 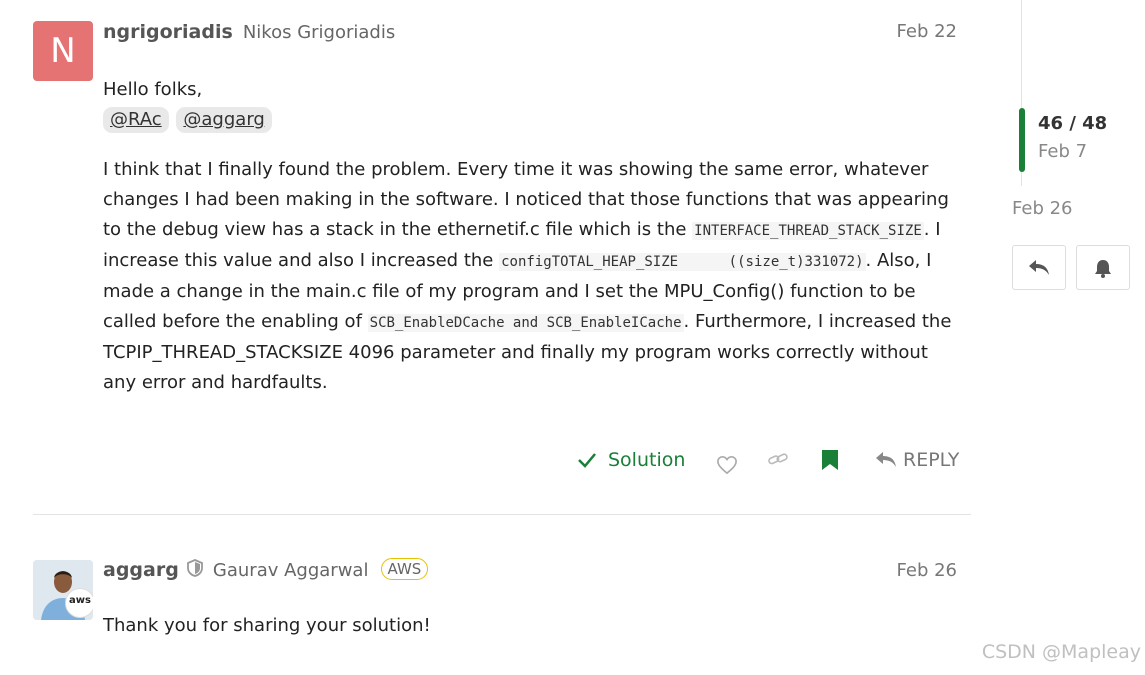 I want to click on post-author: ngrigoriadis Nikos Grigoriadis, so click(x=249, y=32).